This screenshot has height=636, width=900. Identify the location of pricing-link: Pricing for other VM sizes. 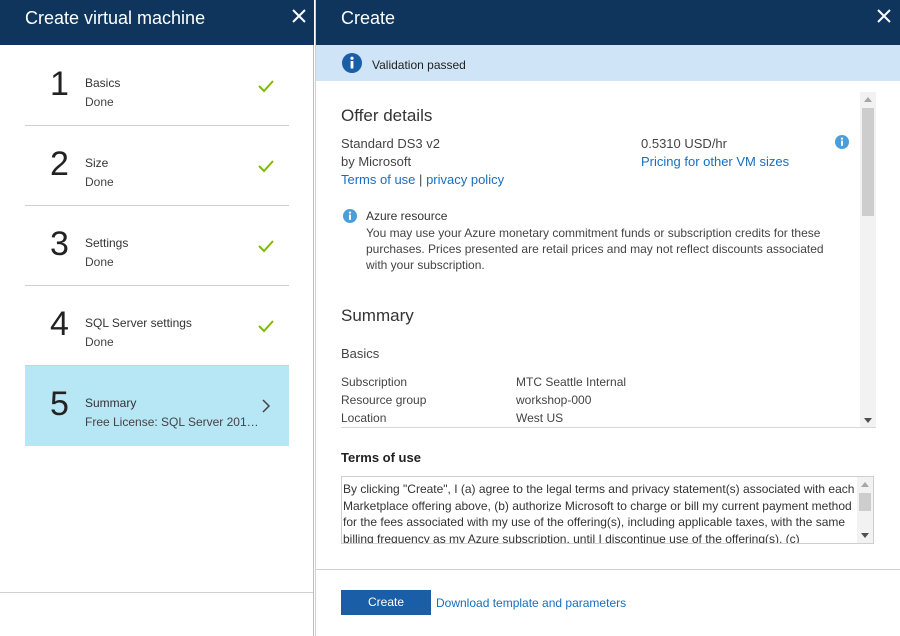
(715, 161).